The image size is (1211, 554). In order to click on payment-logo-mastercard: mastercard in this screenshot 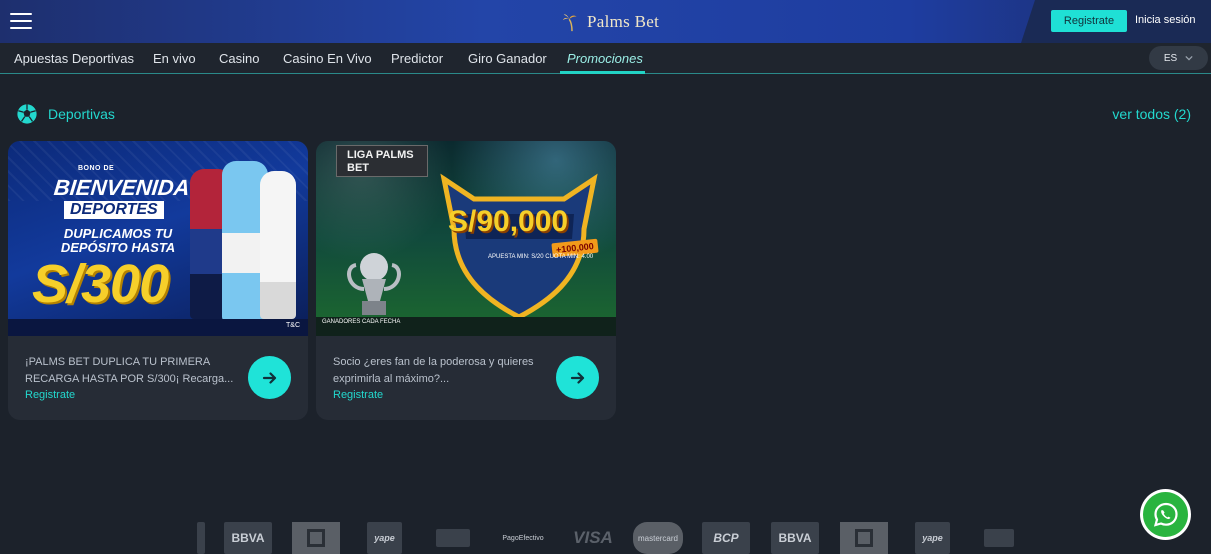, I will do `click(658, 538)`.